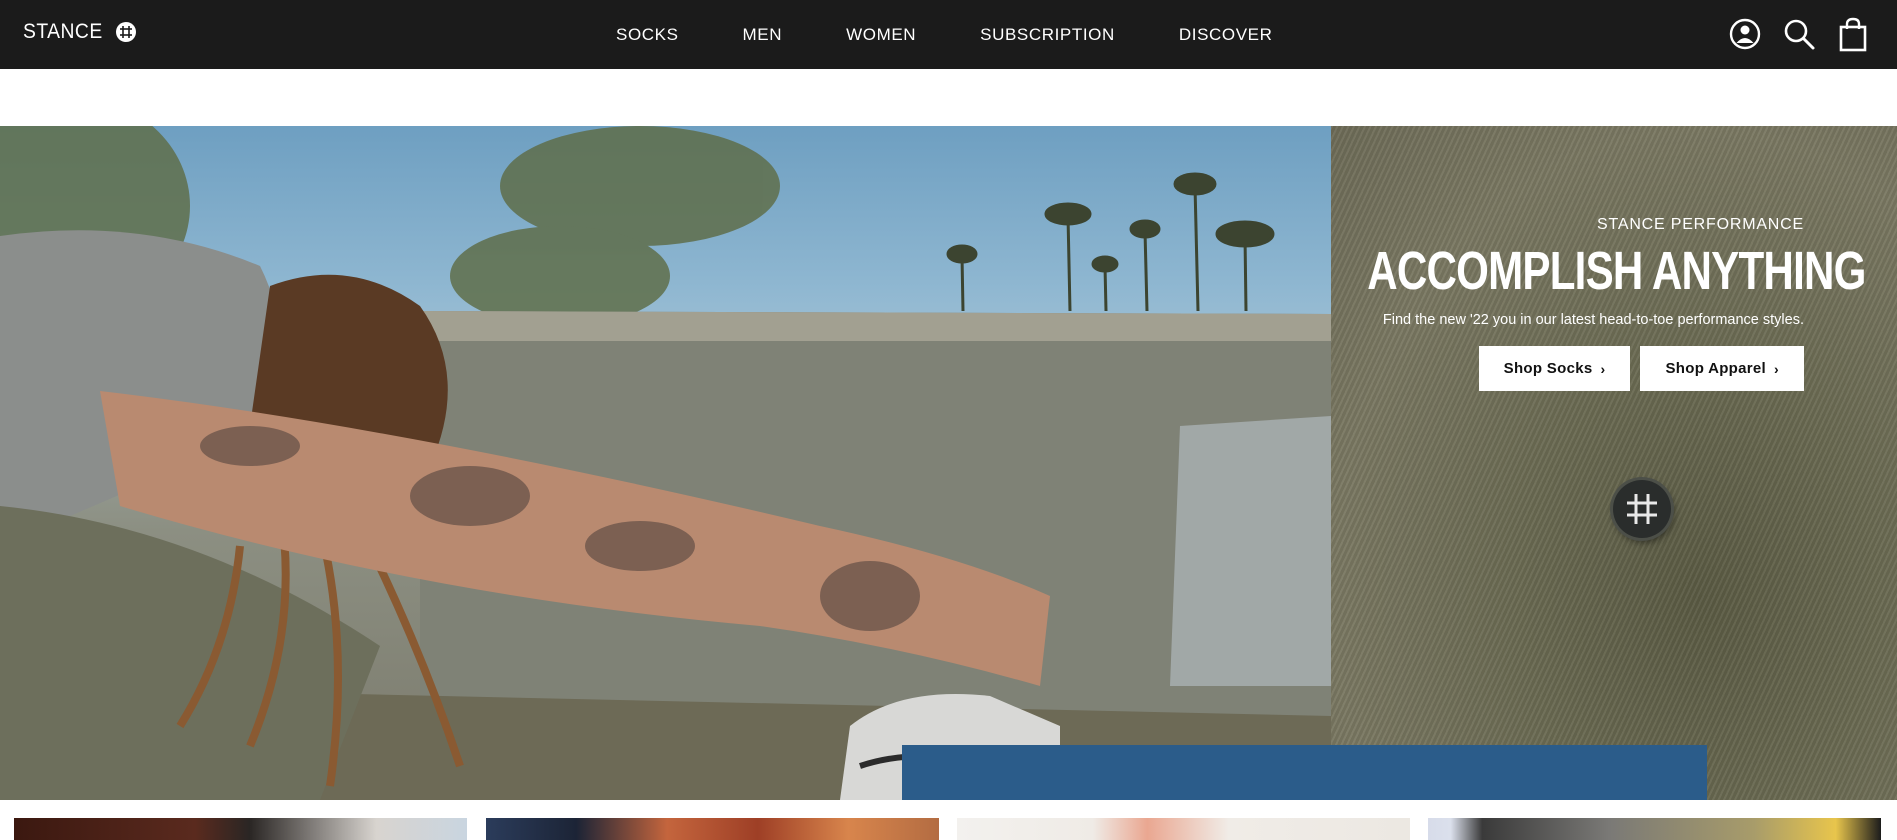  Describe the element at coordinates (881, 35) in the screenshot. I see `nav-item-women: WOMEN` at that location.